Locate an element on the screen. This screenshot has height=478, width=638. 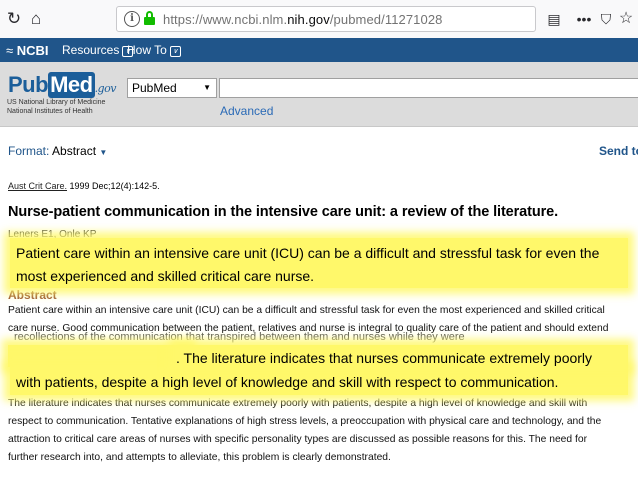
ncbi-logo: ≈ NCBI is located at coordinates (27, 50).